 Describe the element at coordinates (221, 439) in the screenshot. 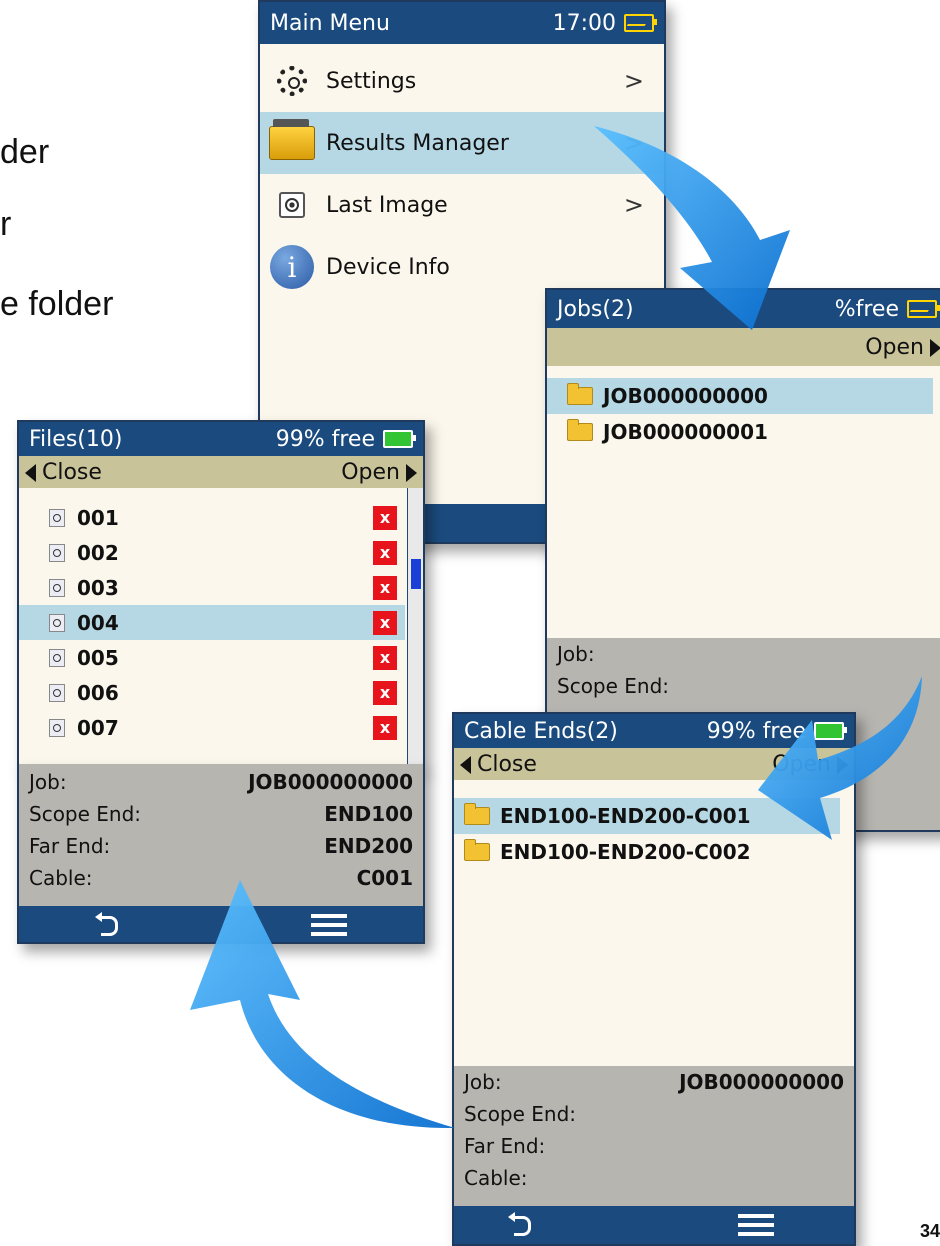

I see `files-title-bar: Files(10) 99% free` at that location.